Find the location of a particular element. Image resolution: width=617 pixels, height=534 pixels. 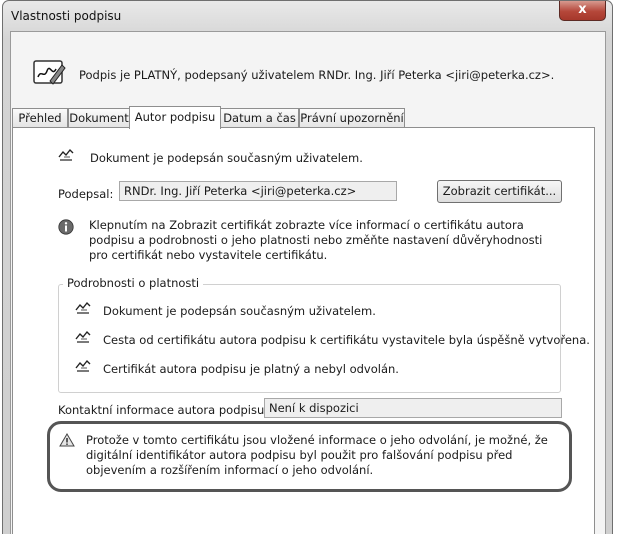

tab-label: Datum a čas is located at coordinates (259, 118).